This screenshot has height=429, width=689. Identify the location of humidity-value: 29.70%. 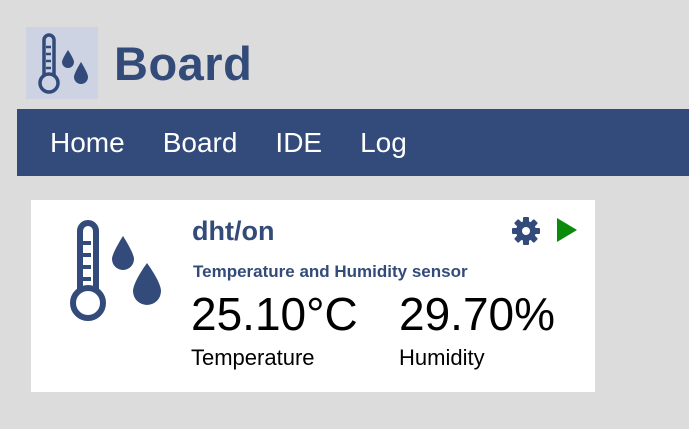
(477, 314).